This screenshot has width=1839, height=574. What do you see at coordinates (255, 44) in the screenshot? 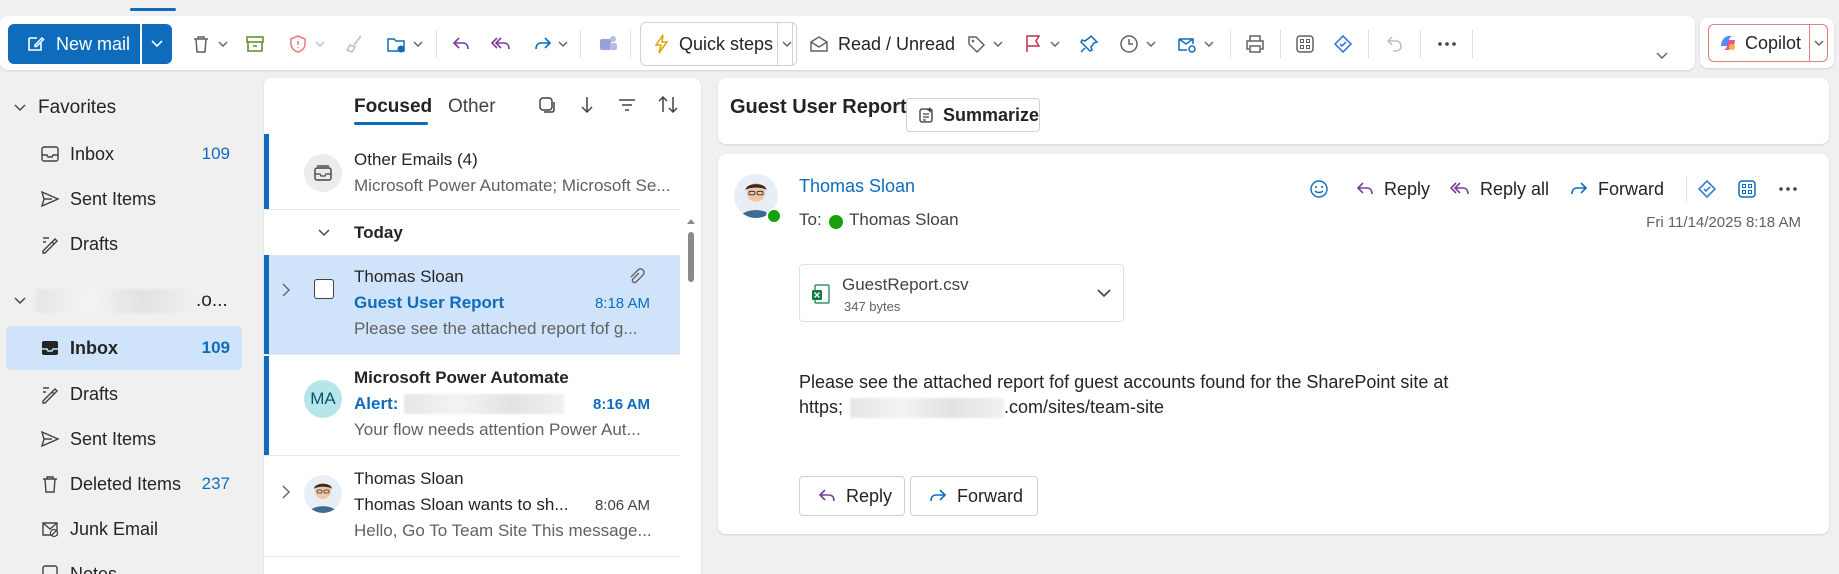
I see `archive-button` at bounding box center [255, 44].